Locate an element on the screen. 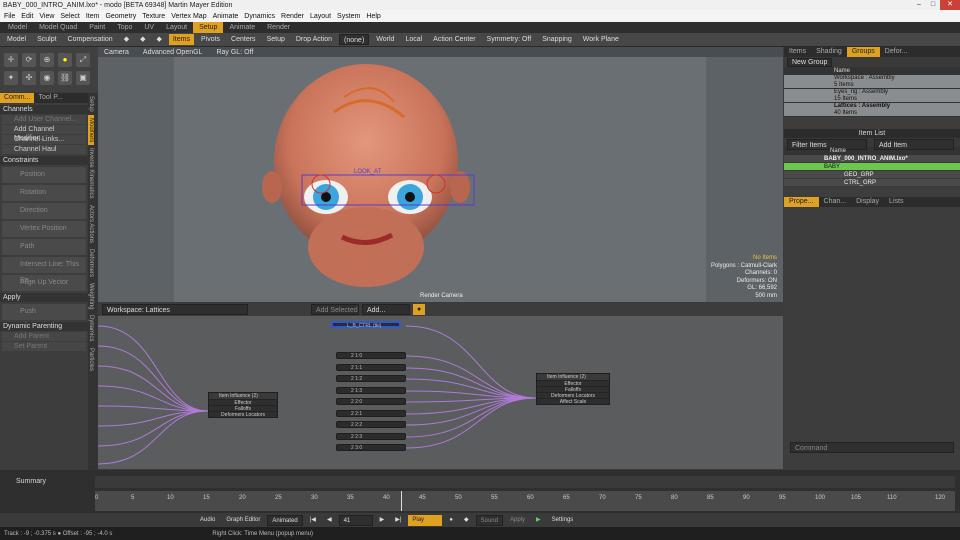  camera-tool-icon: ▣ is located at coordinates (83, 78).